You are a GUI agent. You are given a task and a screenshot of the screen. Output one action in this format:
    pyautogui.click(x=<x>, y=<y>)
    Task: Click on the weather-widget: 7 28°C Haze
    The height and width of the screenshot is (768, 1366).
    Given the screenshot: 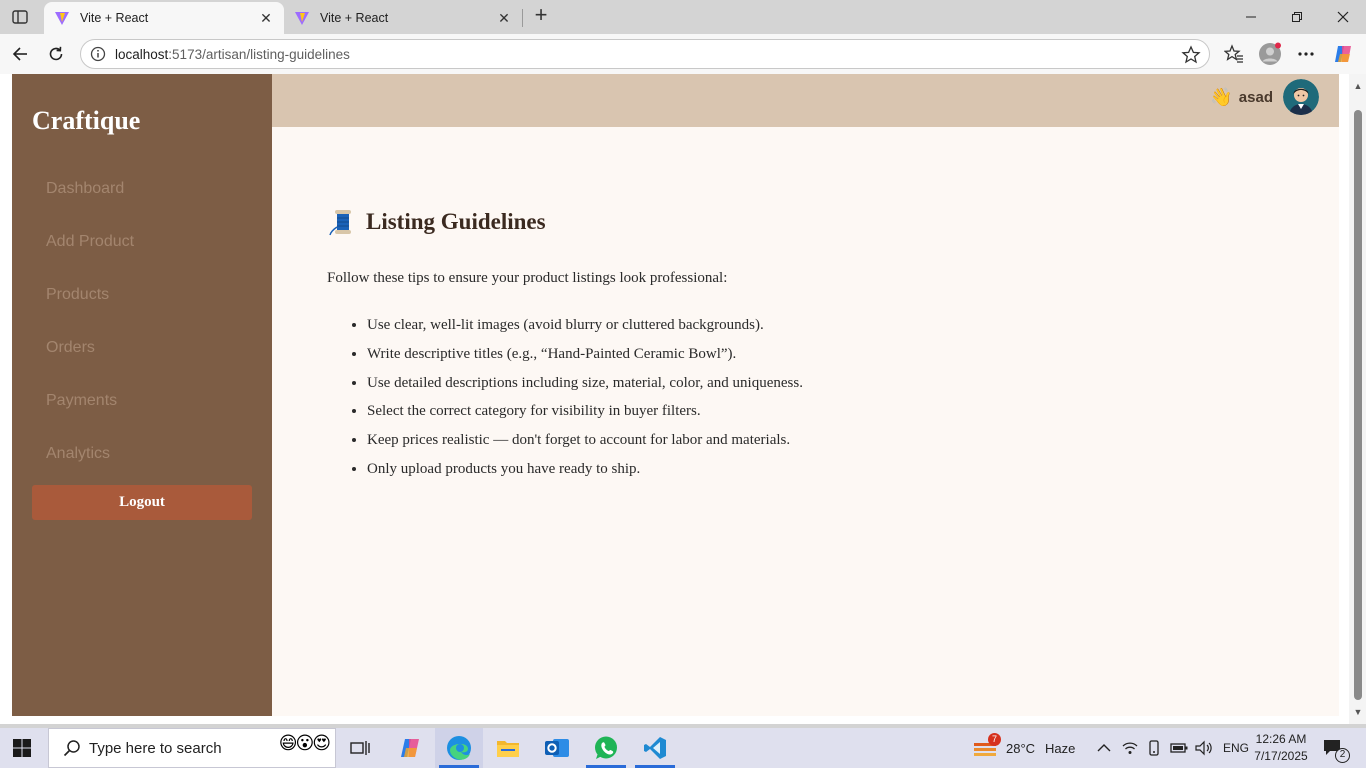 What is the action you would take?
    pyautogui.click(x=1023, y=748)
    